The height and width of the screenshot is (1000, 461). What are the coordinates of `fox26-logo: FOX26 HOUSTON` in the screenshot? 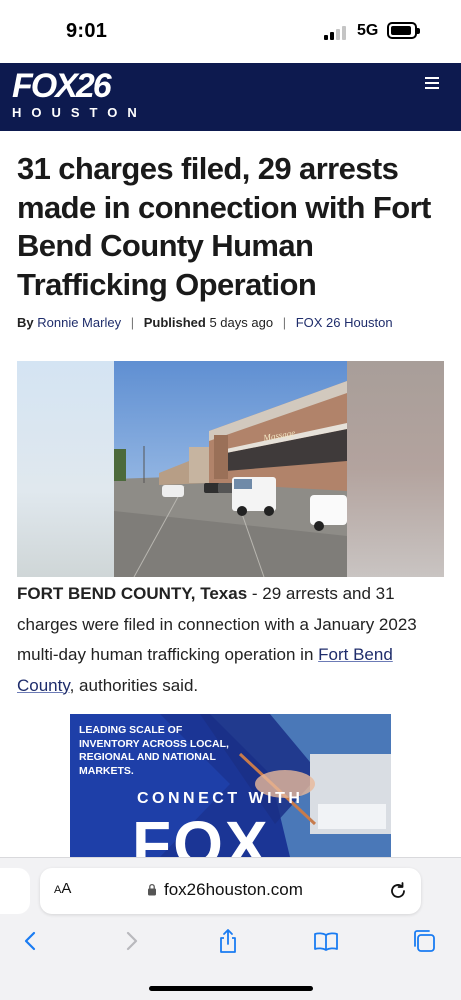 It's located at (82, 97).